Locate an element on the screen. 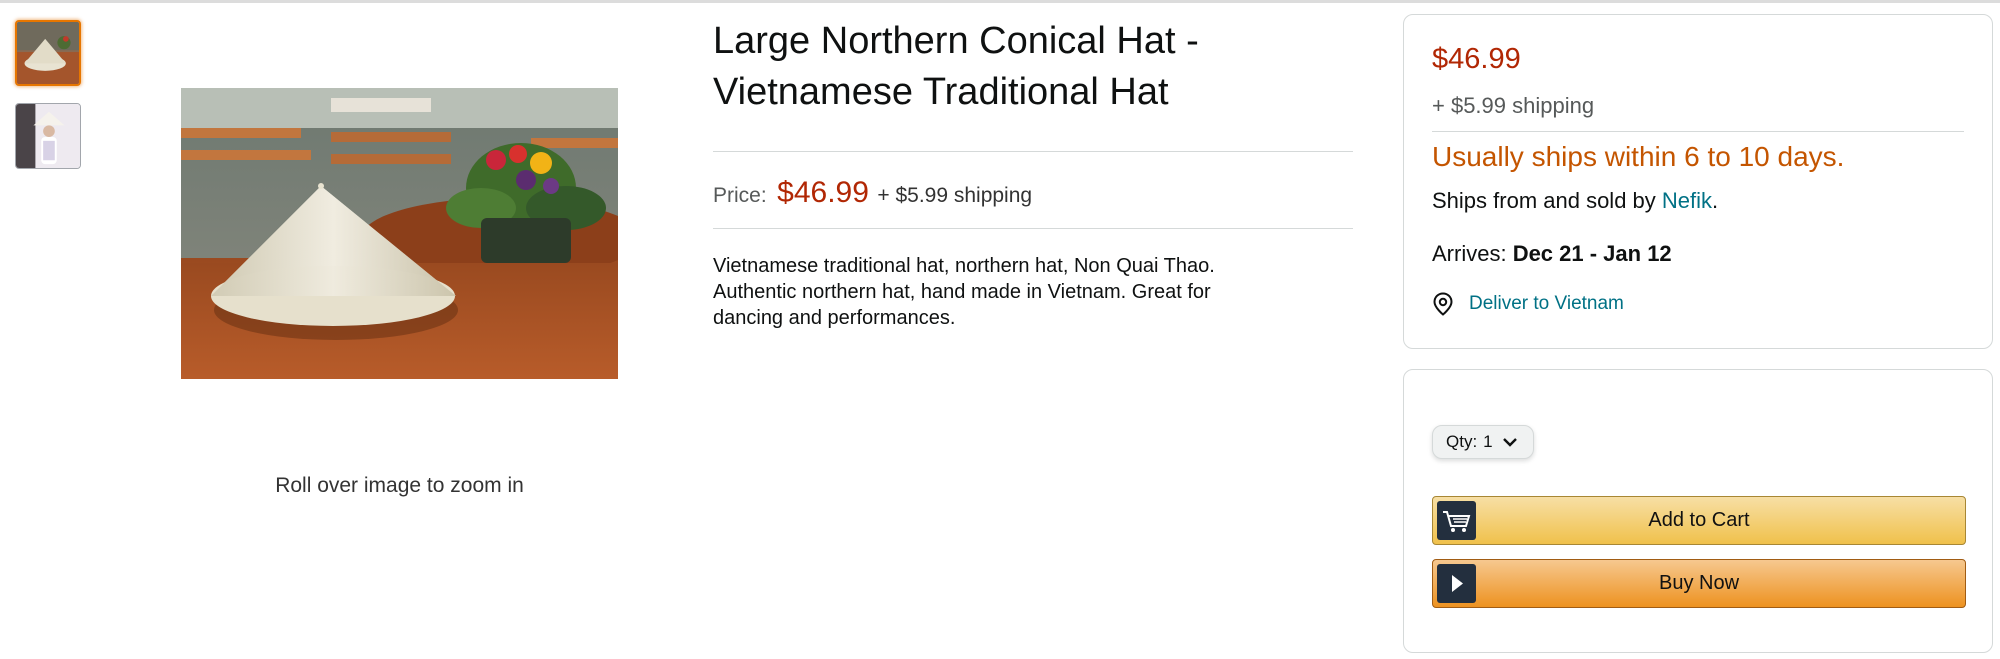 This screenshot has width=2000, height=659. price-row: Price: $46.99 + $5.99 shipping is located at coordinates (872, 193).